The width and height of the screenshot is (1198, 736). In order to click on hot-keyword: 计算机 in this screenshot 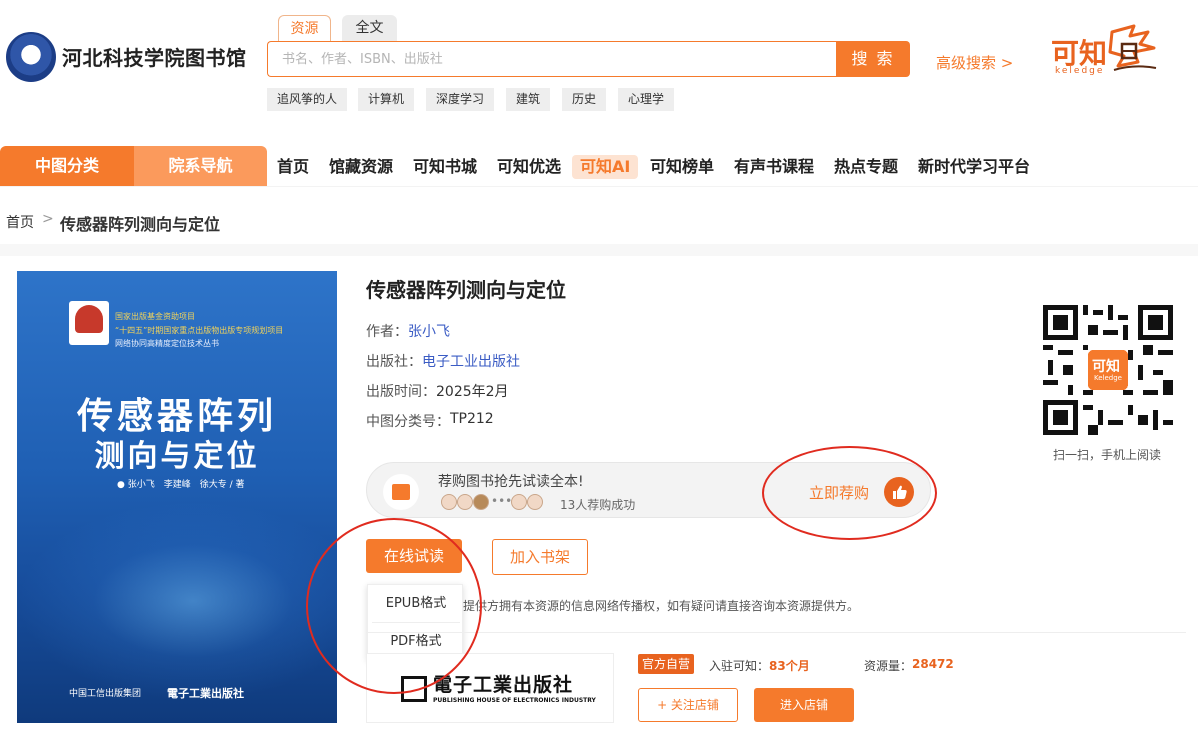, I will do `click(386, 99)`.